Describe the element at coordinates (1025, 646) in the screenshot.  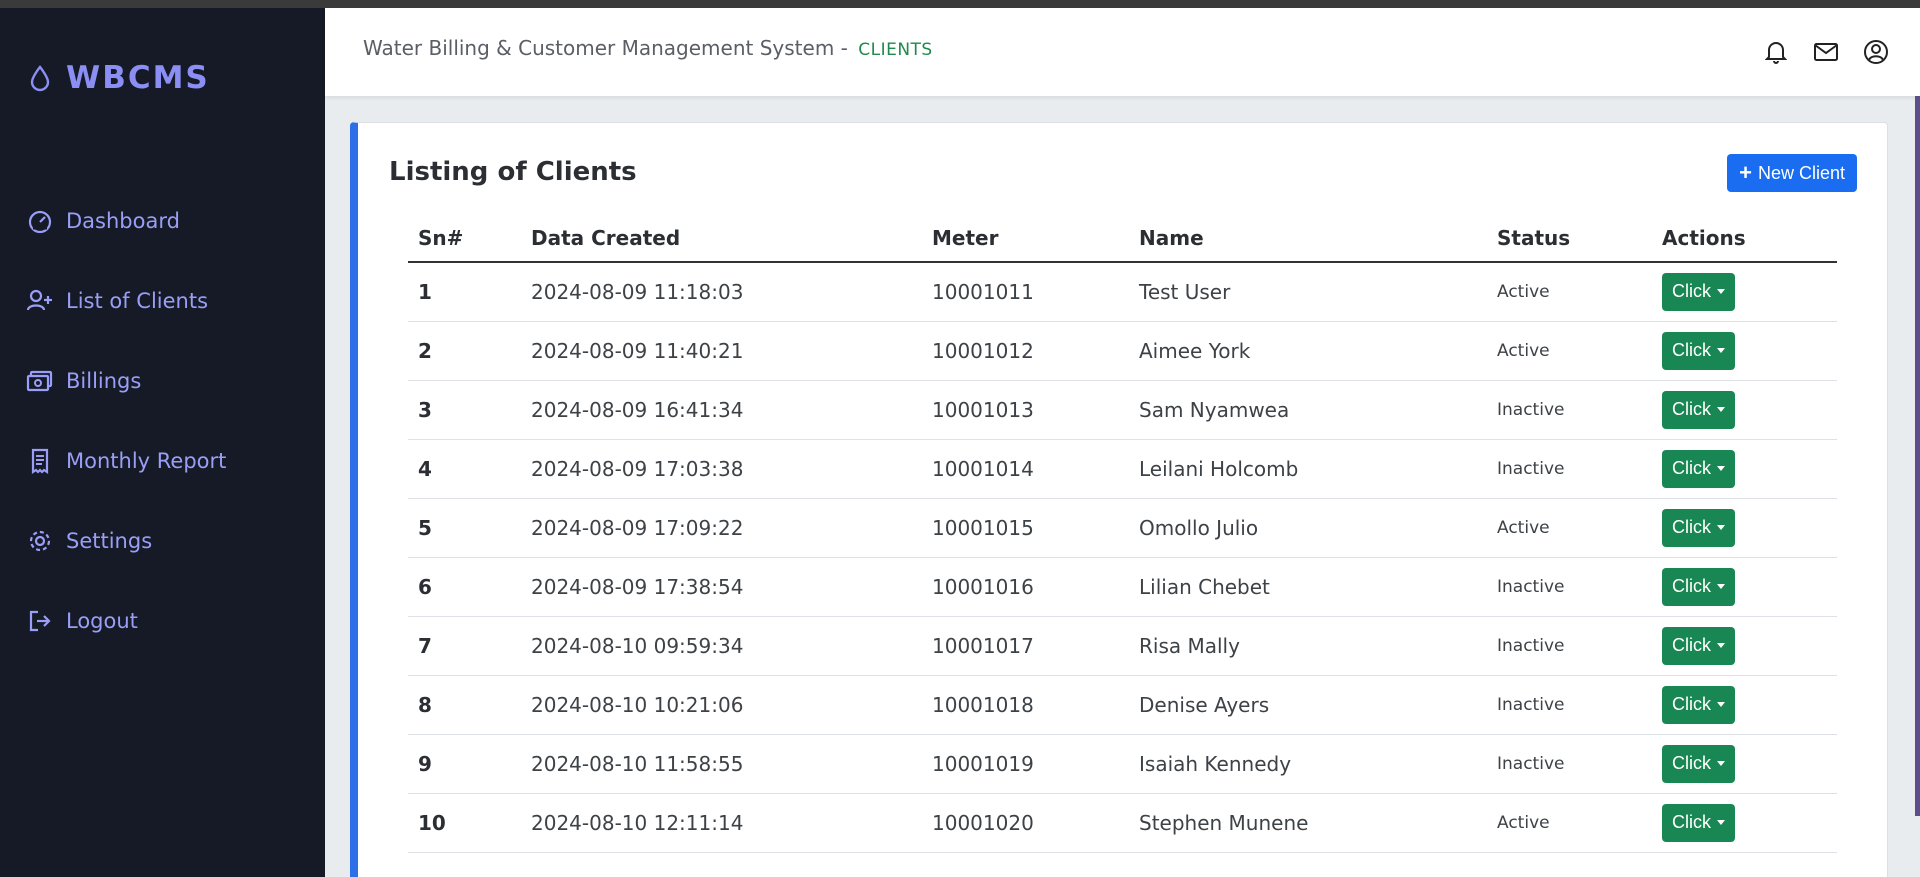
I see `cell-meter: 10001017` at that location.